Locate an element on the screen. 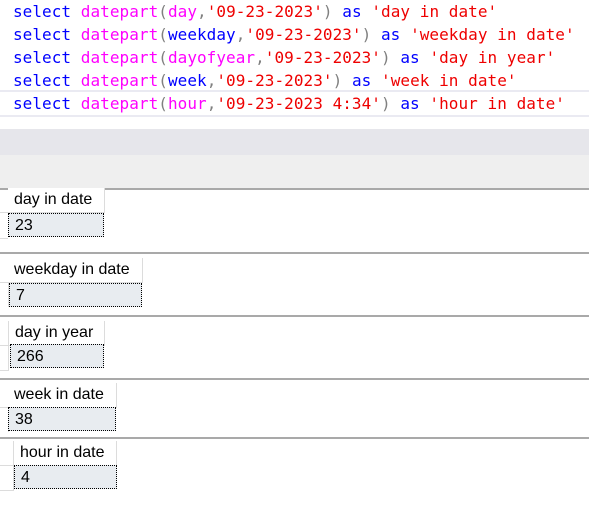  result-grid: day in date 23 is located at coordinates (294, 220).